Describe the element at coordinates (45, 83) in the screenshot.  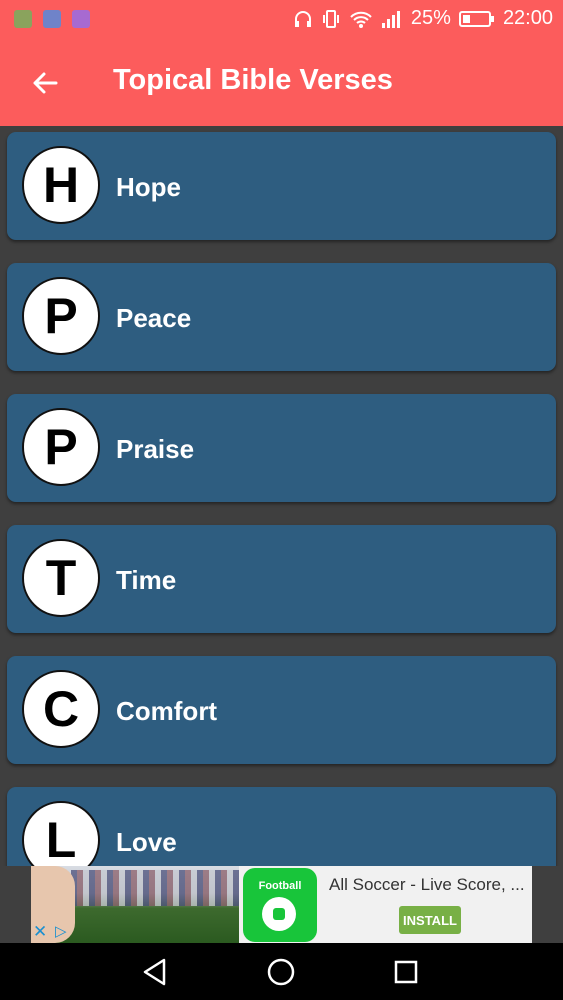
I see `arrow-left-icon` at that location.